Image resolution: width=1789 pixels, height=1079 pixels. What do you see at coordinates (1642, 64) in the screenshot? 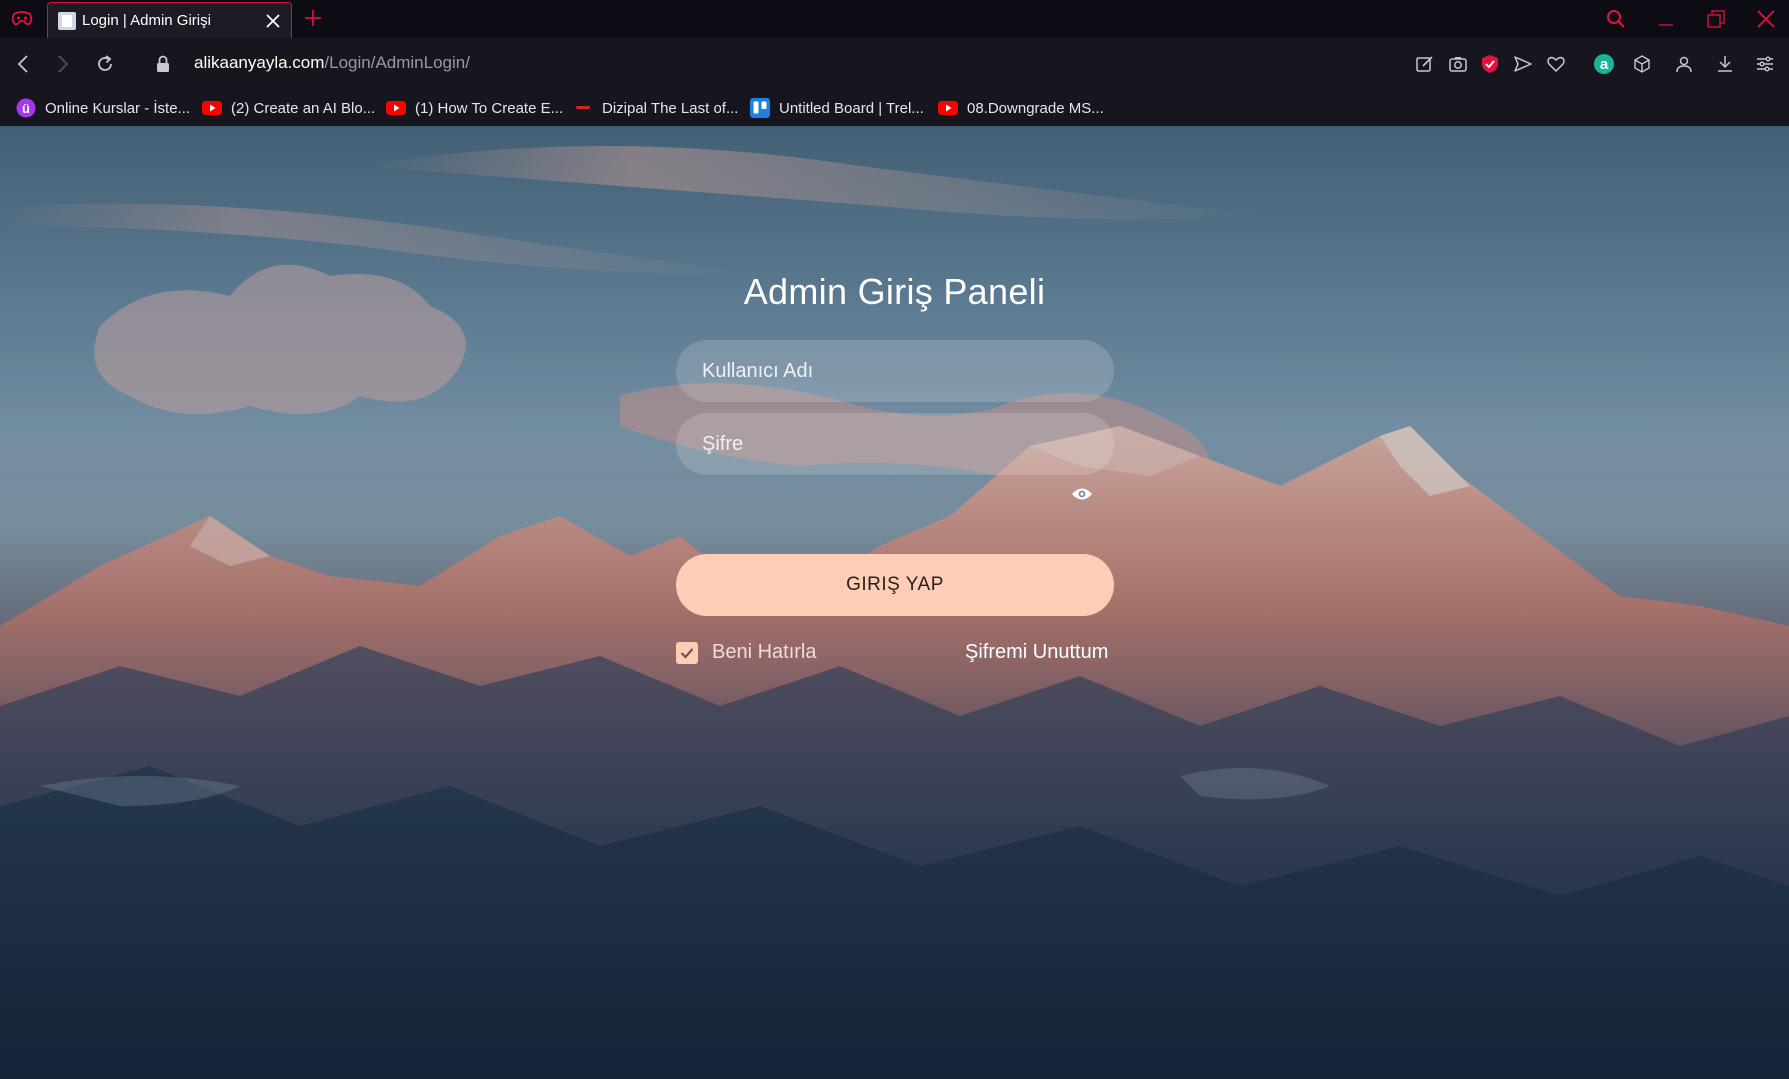
I see `cube-icon` at bounding box center [1642, 64].